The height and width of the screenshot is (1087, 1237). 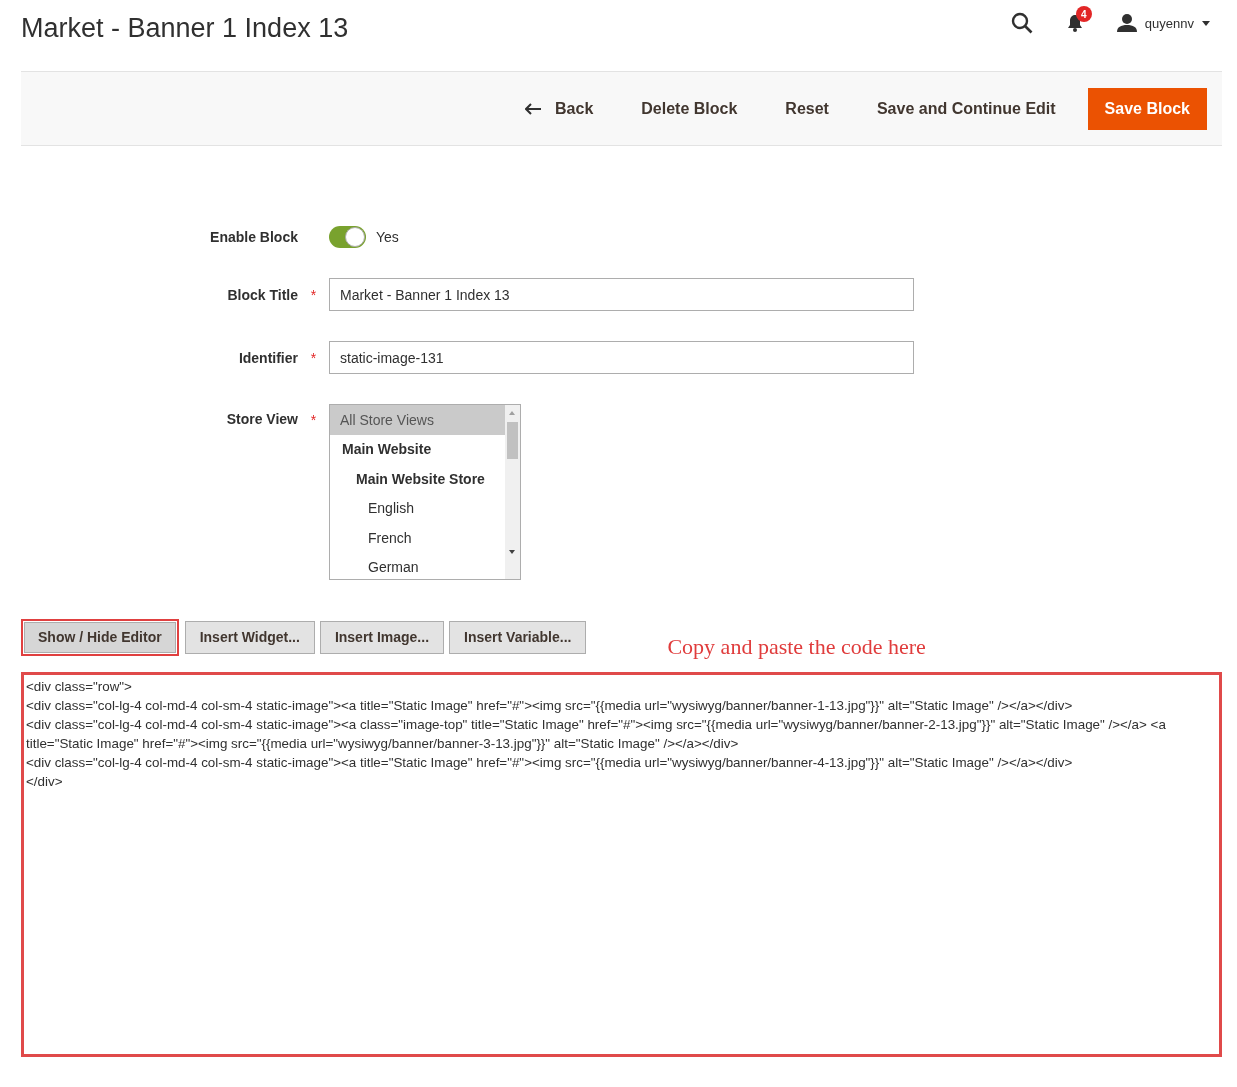 What do you see at coordinates (550, 763) in the screenshot?
I see `code-line: <div class="col-lg-4 col-md-4 col-sm-4 static-image"><a title="Static Image" href="#"><img src="{{media url="wysiwyg/banner/banner-4-13.jpg"}}" alt="Static Image" /></a></div>` at bounding box center [550, 763].